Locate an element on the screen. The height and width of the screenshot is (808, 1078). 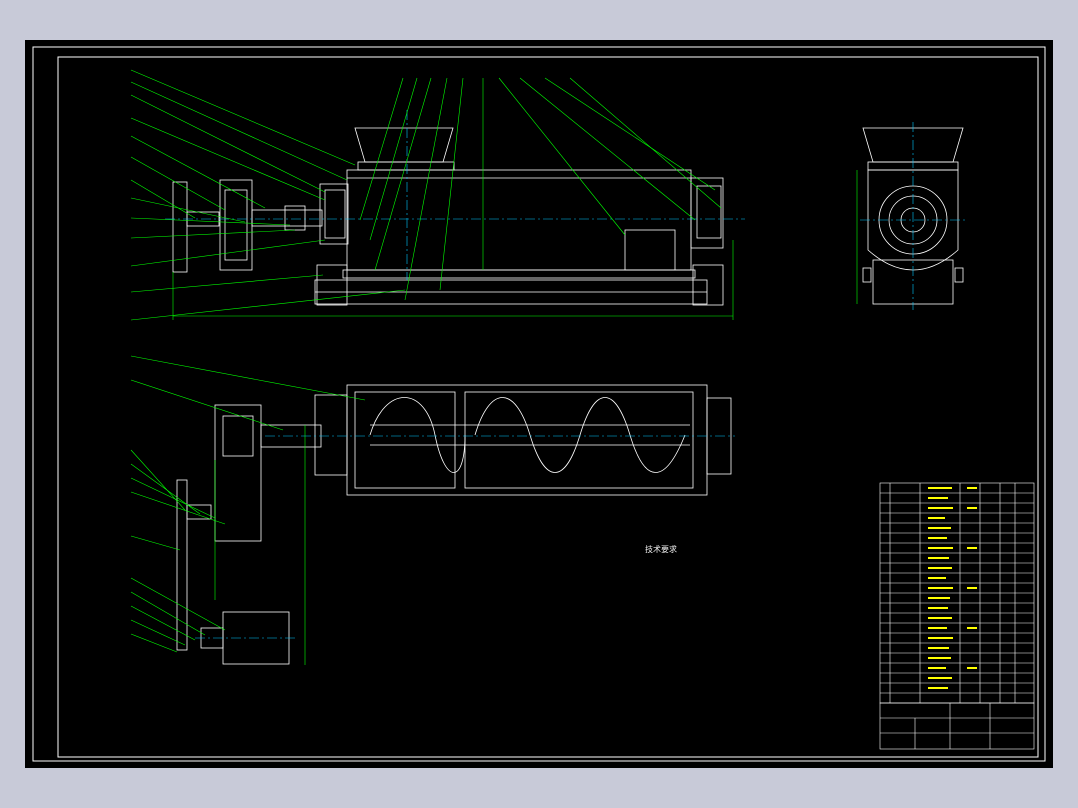
title-block is located at coordinates (957, 726).